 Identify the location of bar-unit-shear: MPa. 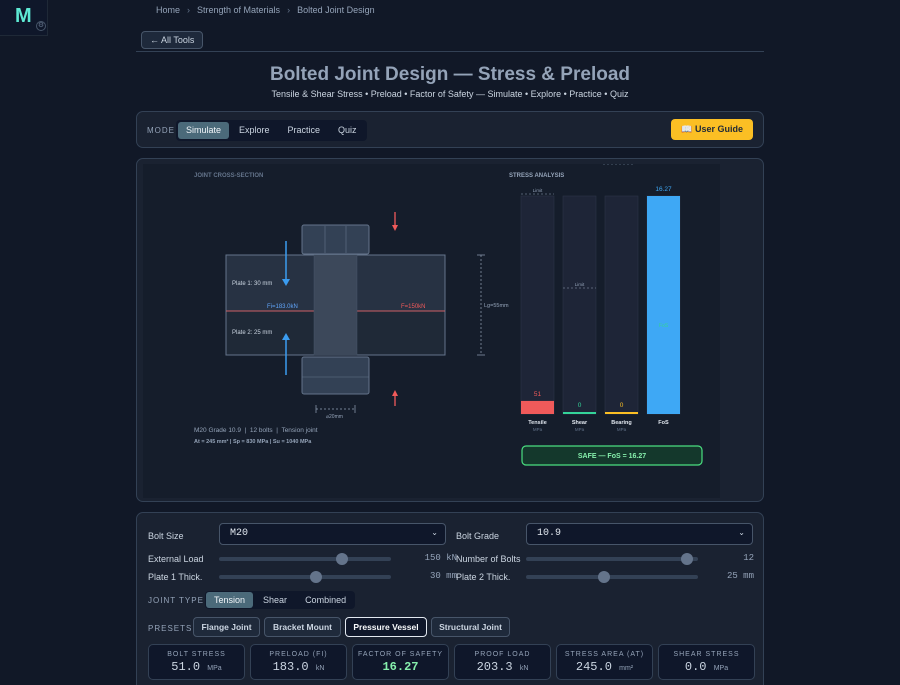
(580, 429).